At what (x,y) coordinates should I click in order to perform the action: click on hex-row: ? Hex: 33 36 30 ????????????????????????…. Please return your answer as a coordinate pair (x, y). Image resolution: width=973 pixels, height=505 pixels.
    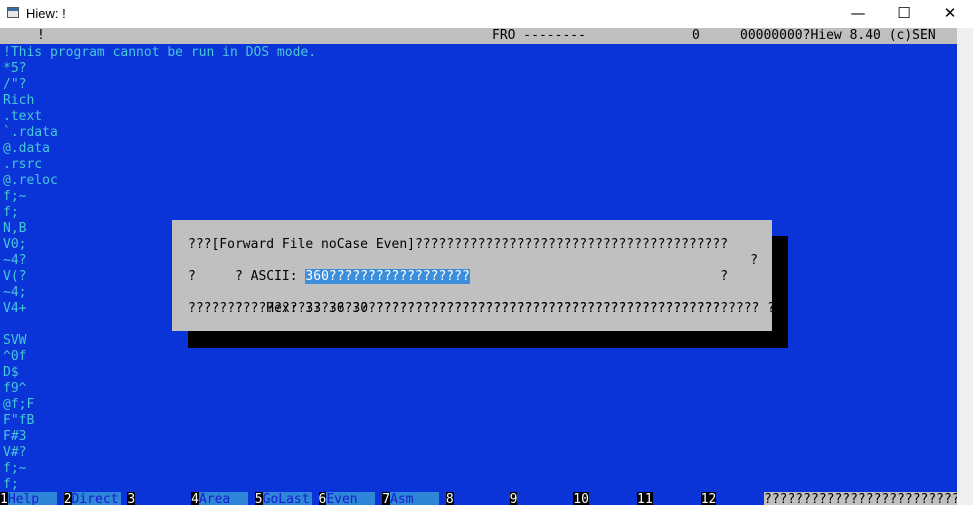
    Looking at the image, I should click on (481, 300).